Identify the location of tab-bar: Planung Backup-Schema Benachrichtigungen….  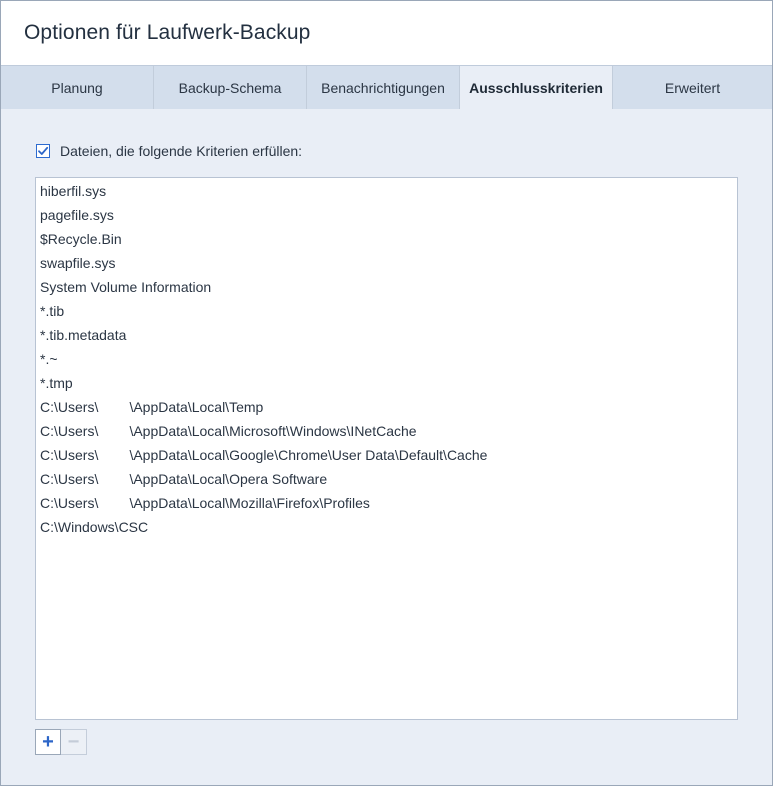
(386, 87).